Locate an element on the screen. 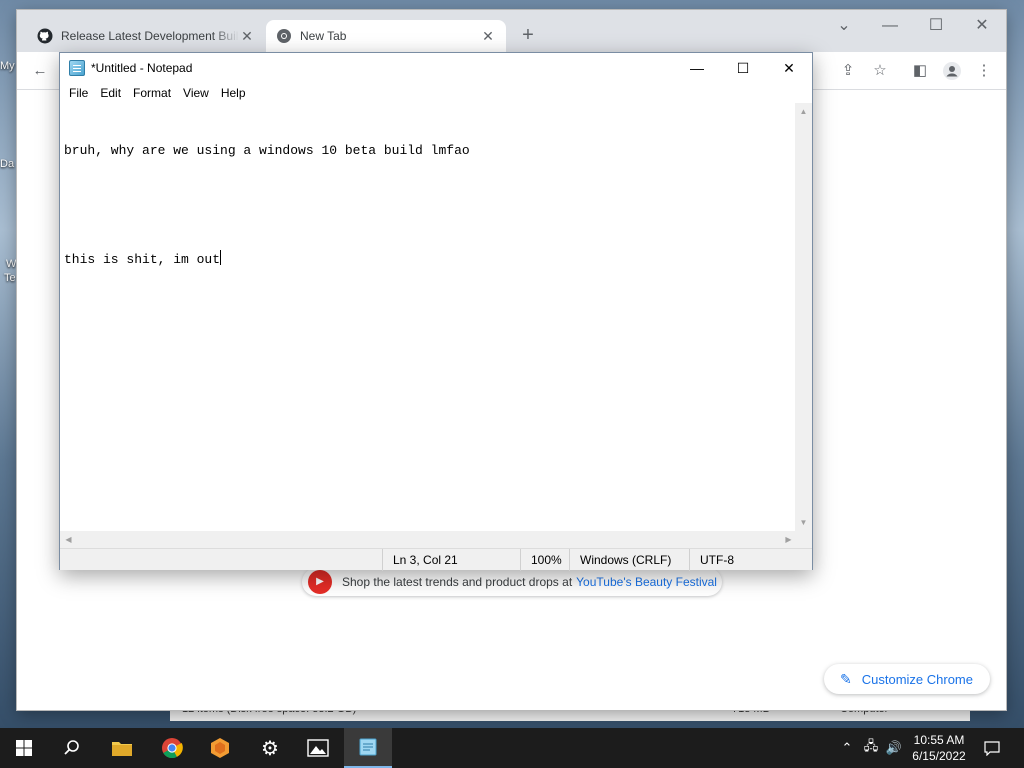 The height and width of the screenshot is (768, 1024). profile-avatar-icon is located at coordinates (952, 71).